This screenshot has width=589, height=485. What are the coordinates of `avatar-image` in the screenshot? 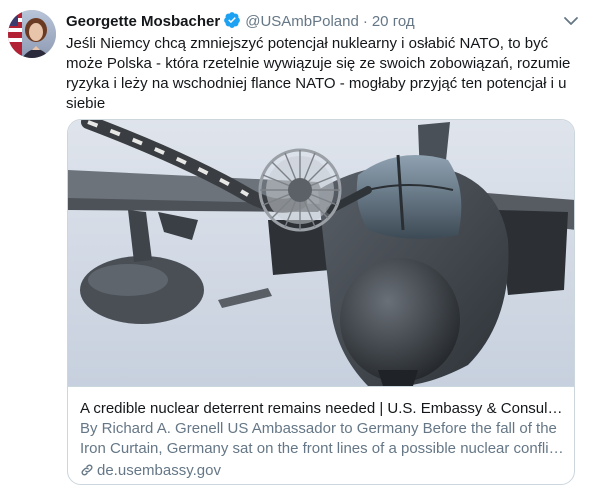 It's located at (32, 34).